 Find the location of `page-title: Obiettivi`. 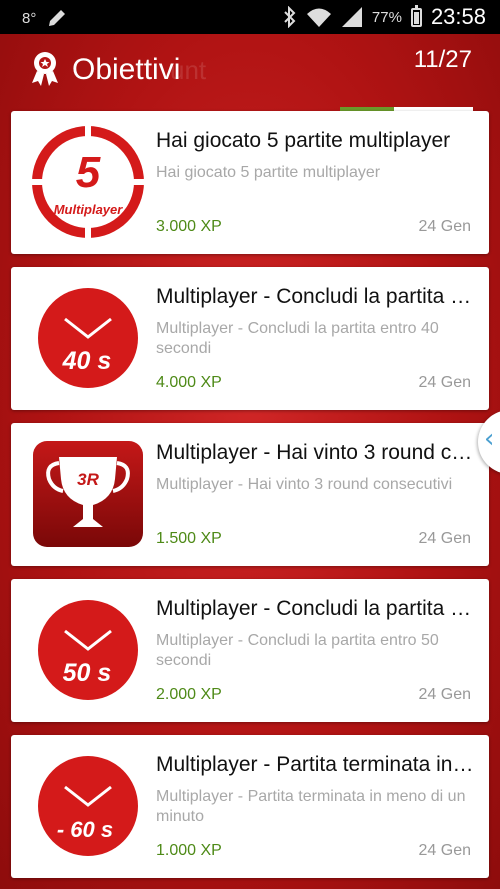

page-title: Obiettivi is located at coordinates (126, 69).